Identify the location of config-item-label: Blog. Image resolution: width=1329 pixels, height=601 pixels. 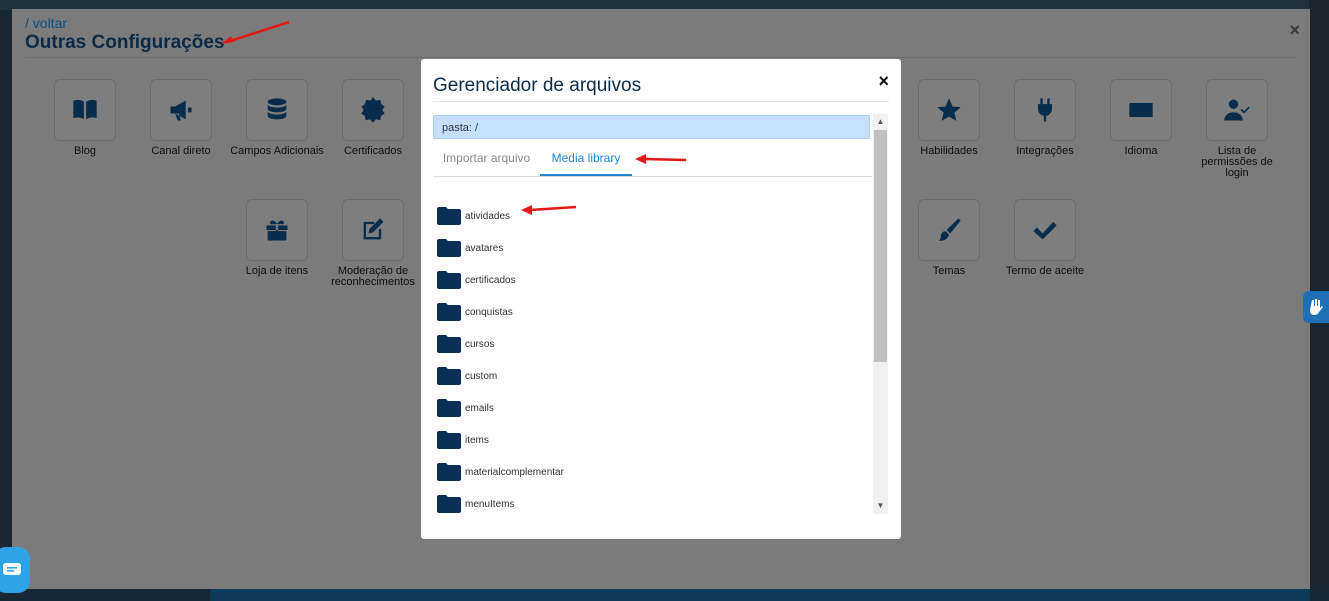
(85, 151).